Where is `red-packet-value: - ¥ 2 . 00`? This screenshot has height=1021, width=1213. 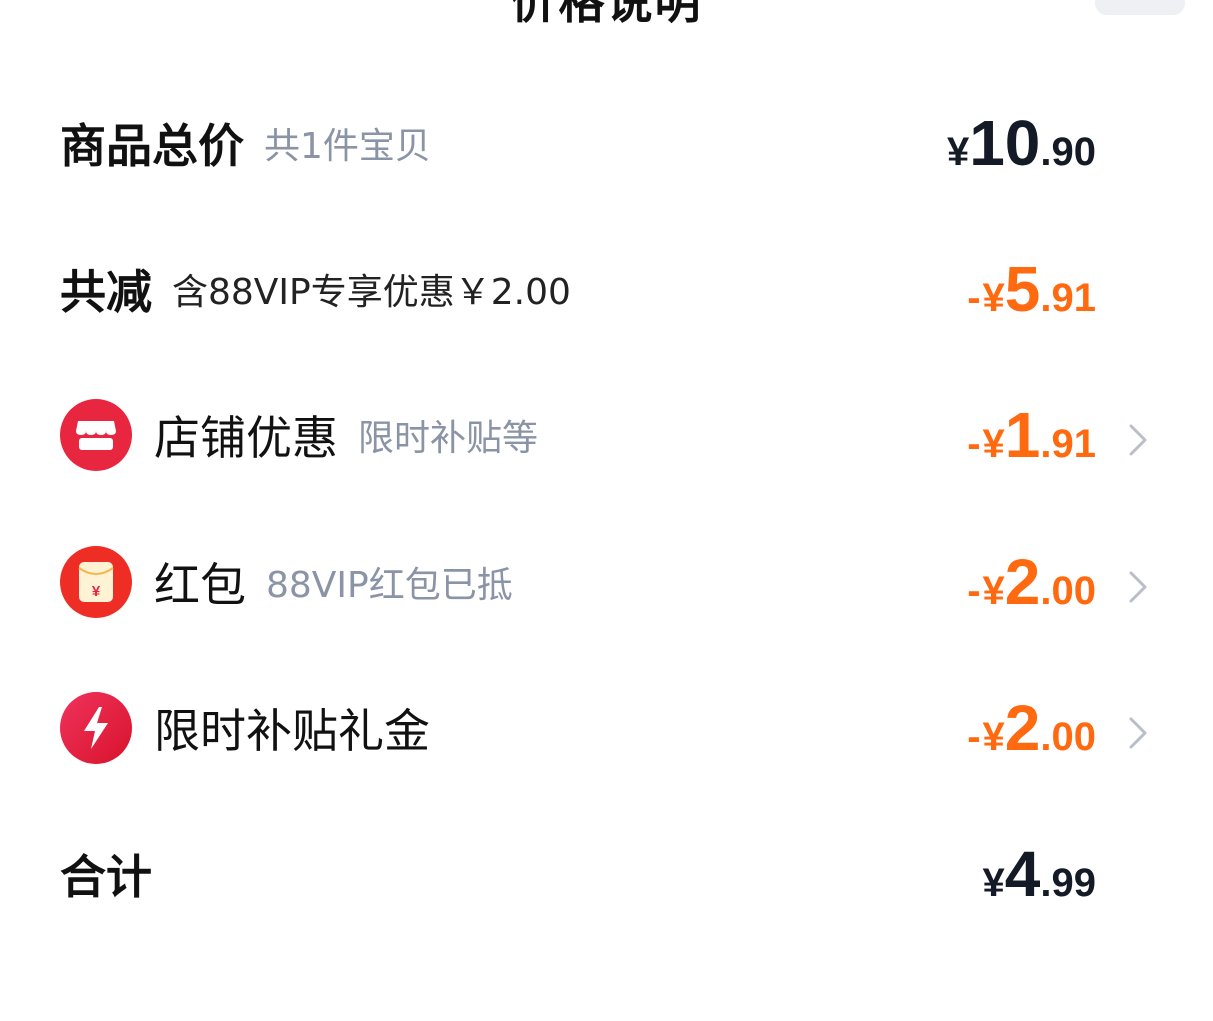 red-packet-value: - ¥ 2 . 00 is located at coordinates (1031, 582).